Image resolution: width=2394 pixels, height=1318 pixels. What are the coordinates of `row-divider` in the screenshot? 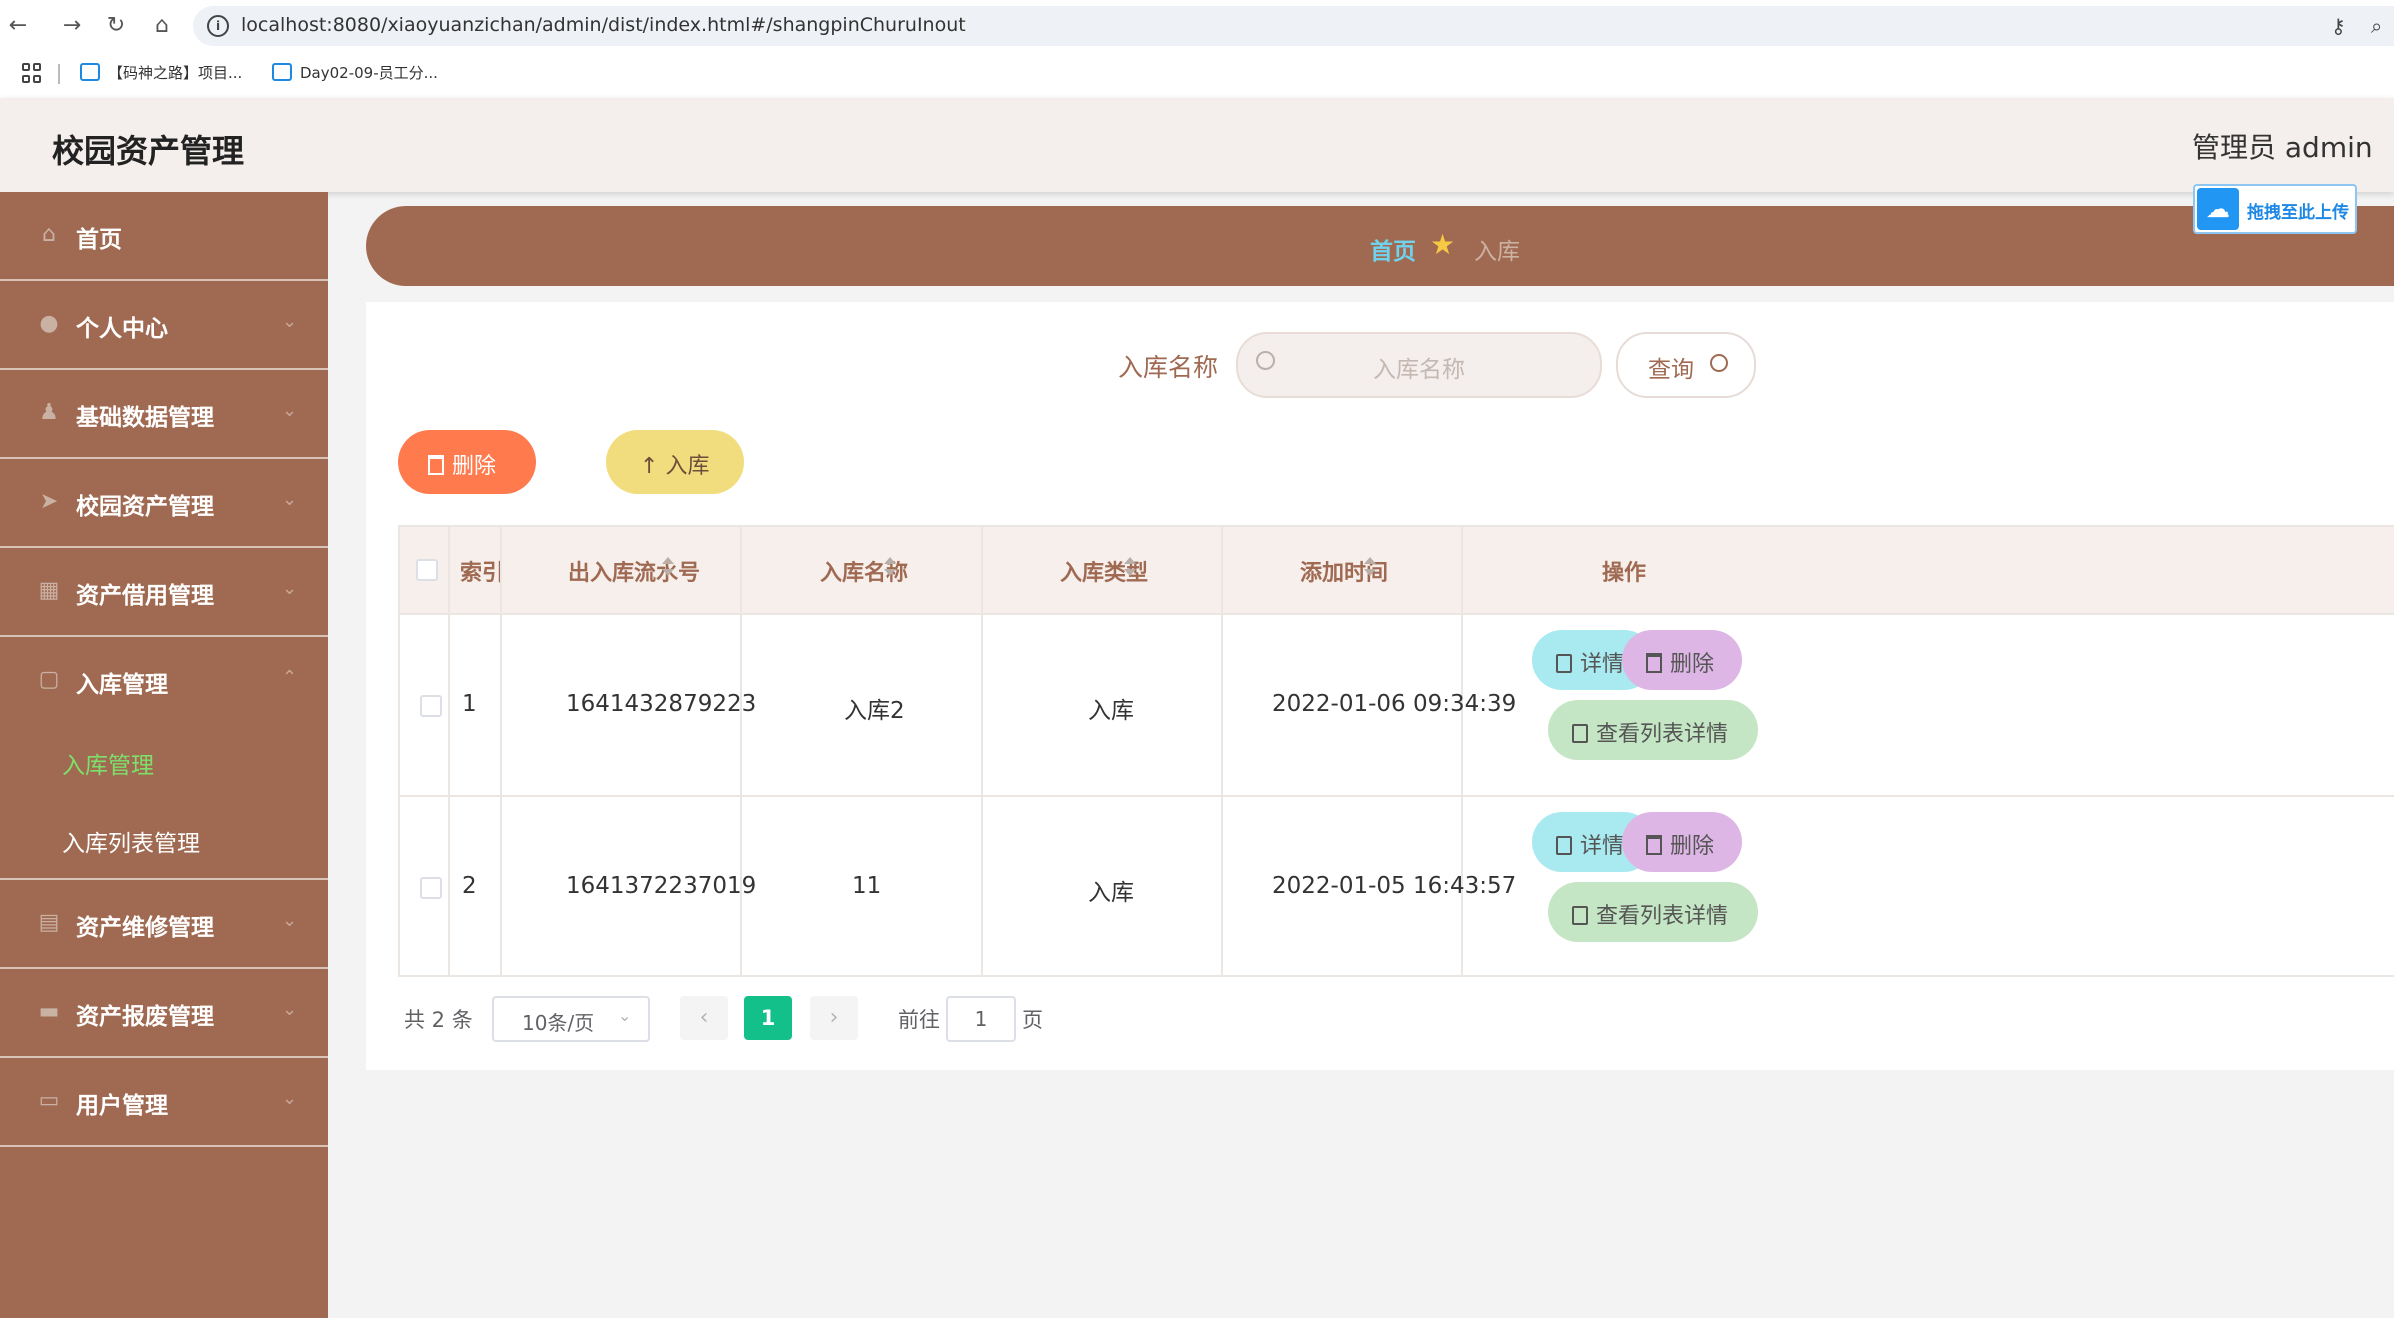 It's located at (1397, 614).